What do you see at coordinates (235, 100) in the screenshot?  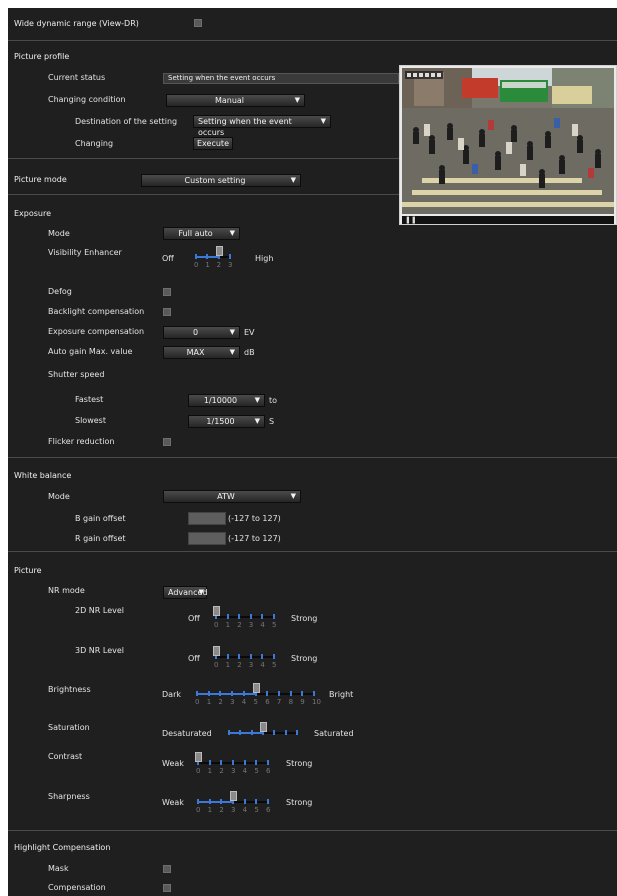 I see `changing-condition-select: Manual ▼` at bounding box center [235, 100].